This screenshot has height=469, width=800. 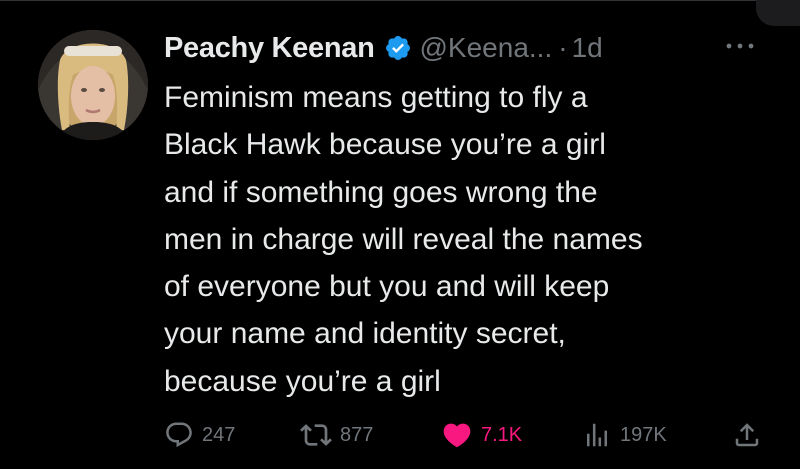 I want to click on reply-count: 247, so click(x=219, y=434).